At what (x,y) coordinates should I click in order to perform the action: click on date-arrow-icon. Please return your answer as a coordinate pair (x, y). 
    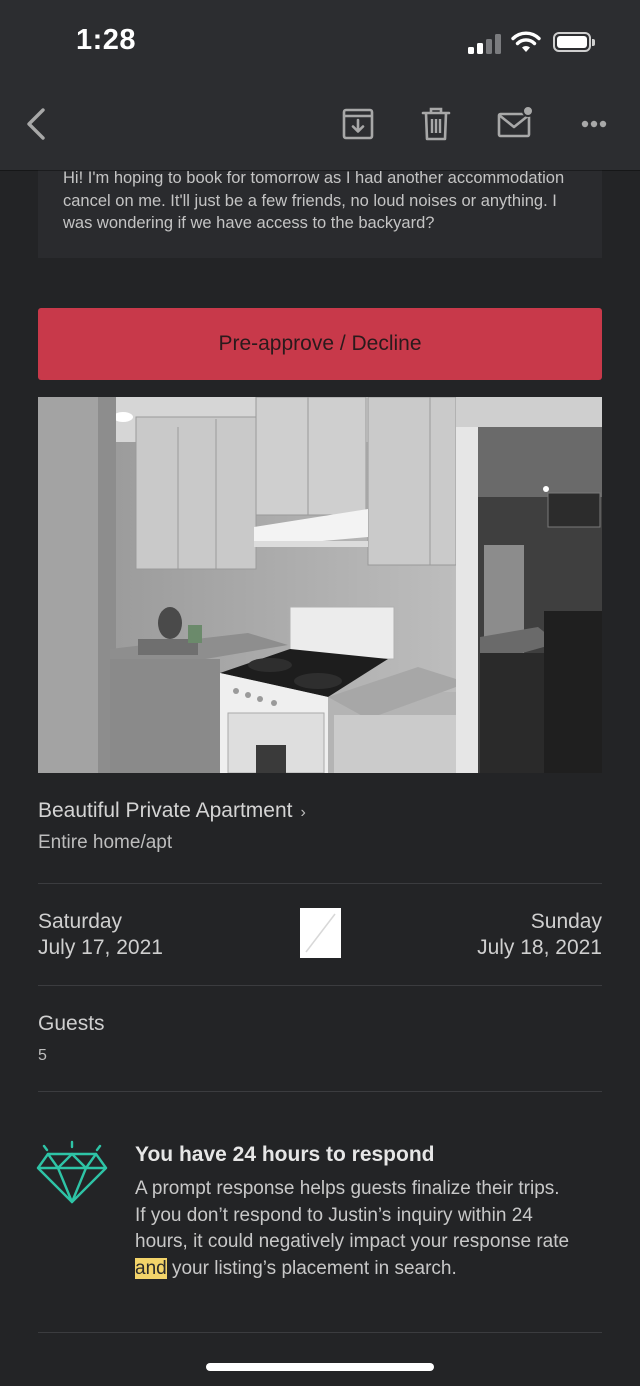
    Looking at the image, I should click on (320, 933).